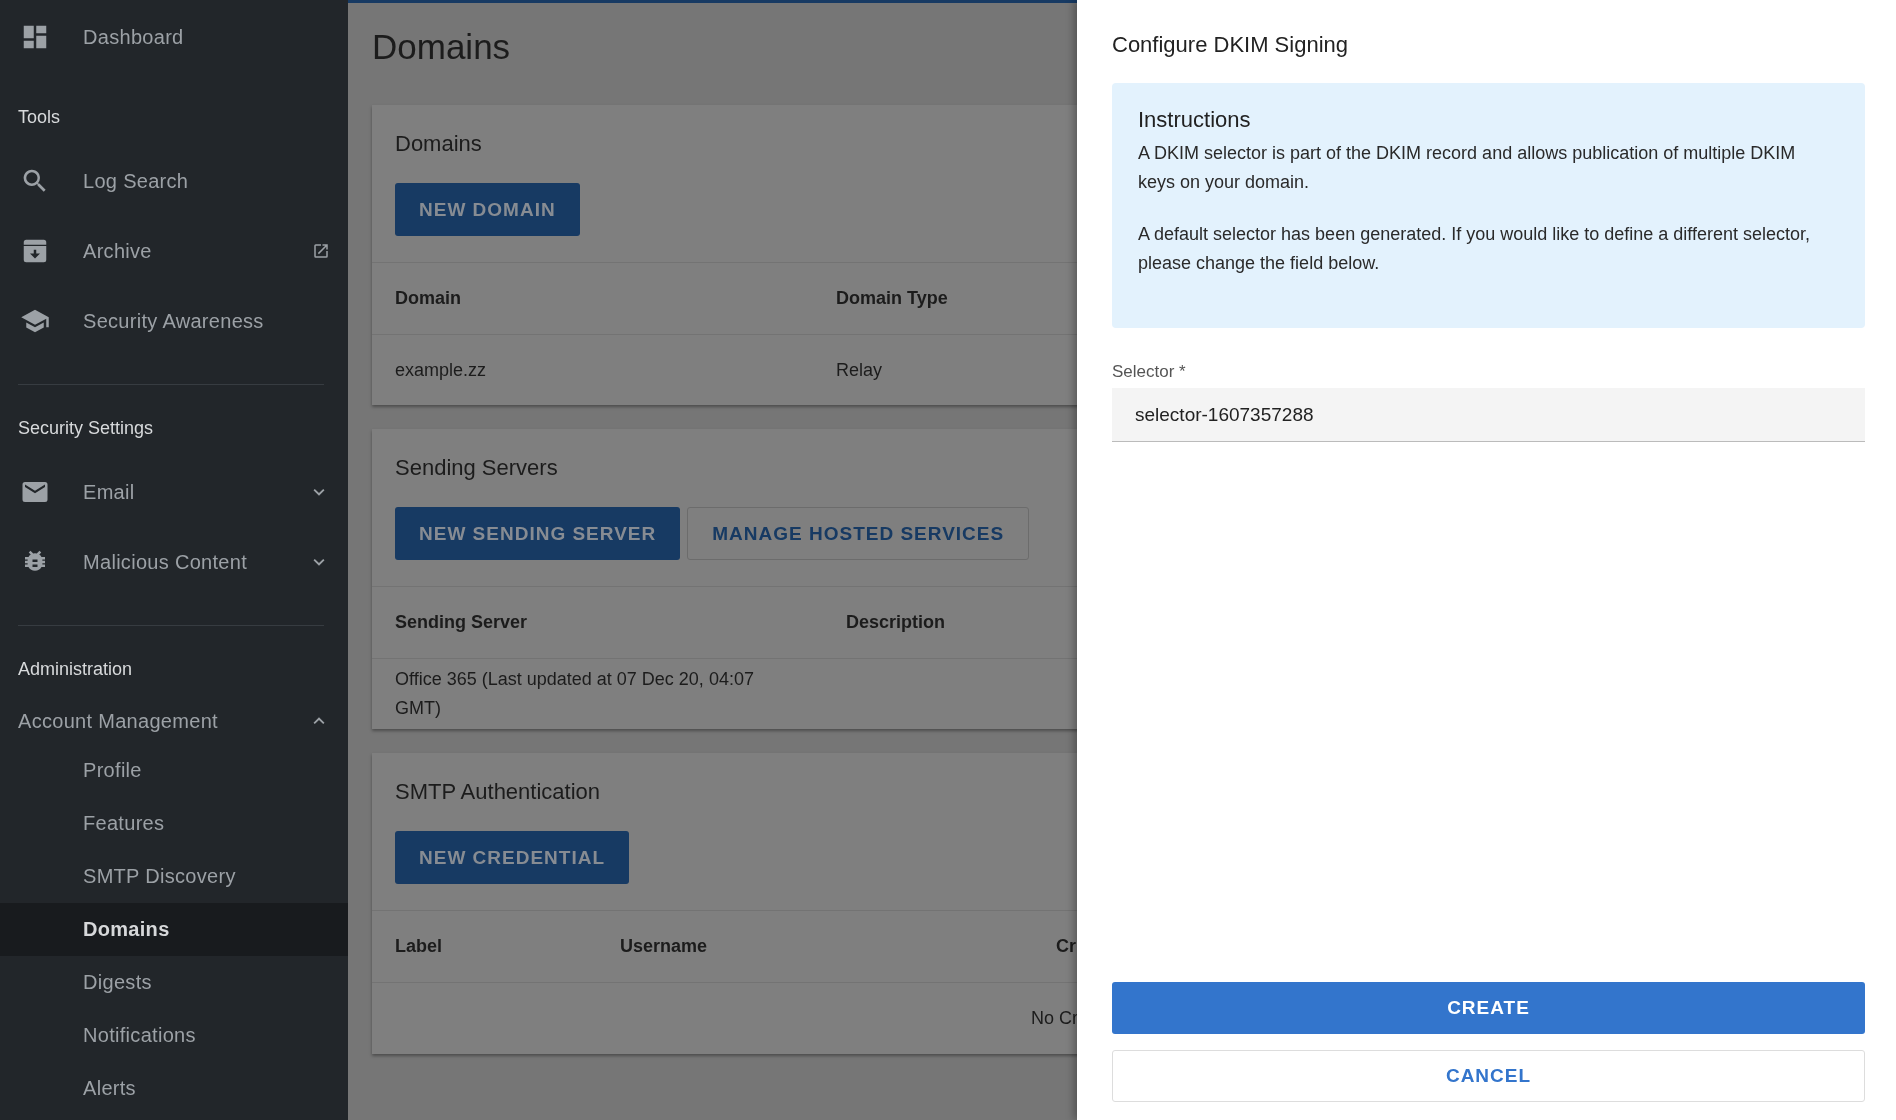  Describe the element at coordinates (1488, 1008) in the screenshot. I see `create-button: CREATE` at that location.